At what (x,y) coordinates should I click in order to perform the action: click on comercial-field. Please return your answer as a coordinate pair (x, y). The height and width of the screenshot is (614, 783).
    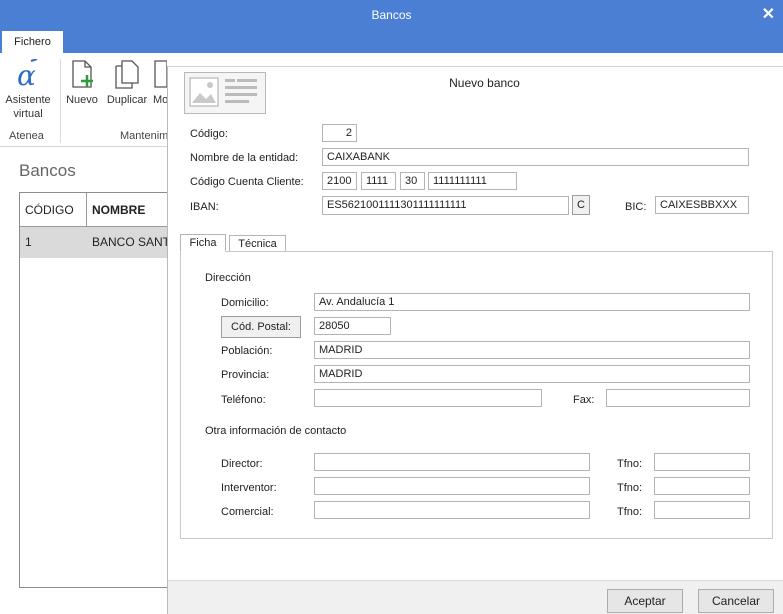
    Looking at the image, I should click on (452, 510).